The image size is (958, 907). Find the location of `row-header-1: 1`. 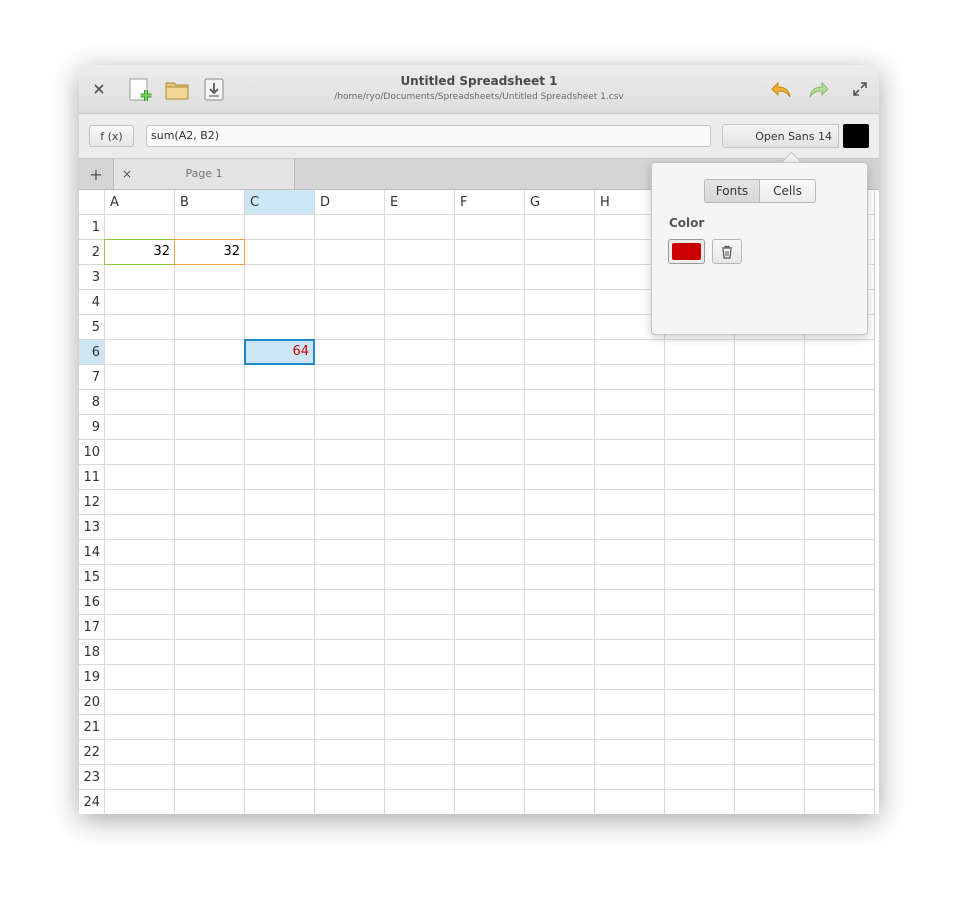

row-header-1: 1 is located at coordinates (92, 227).